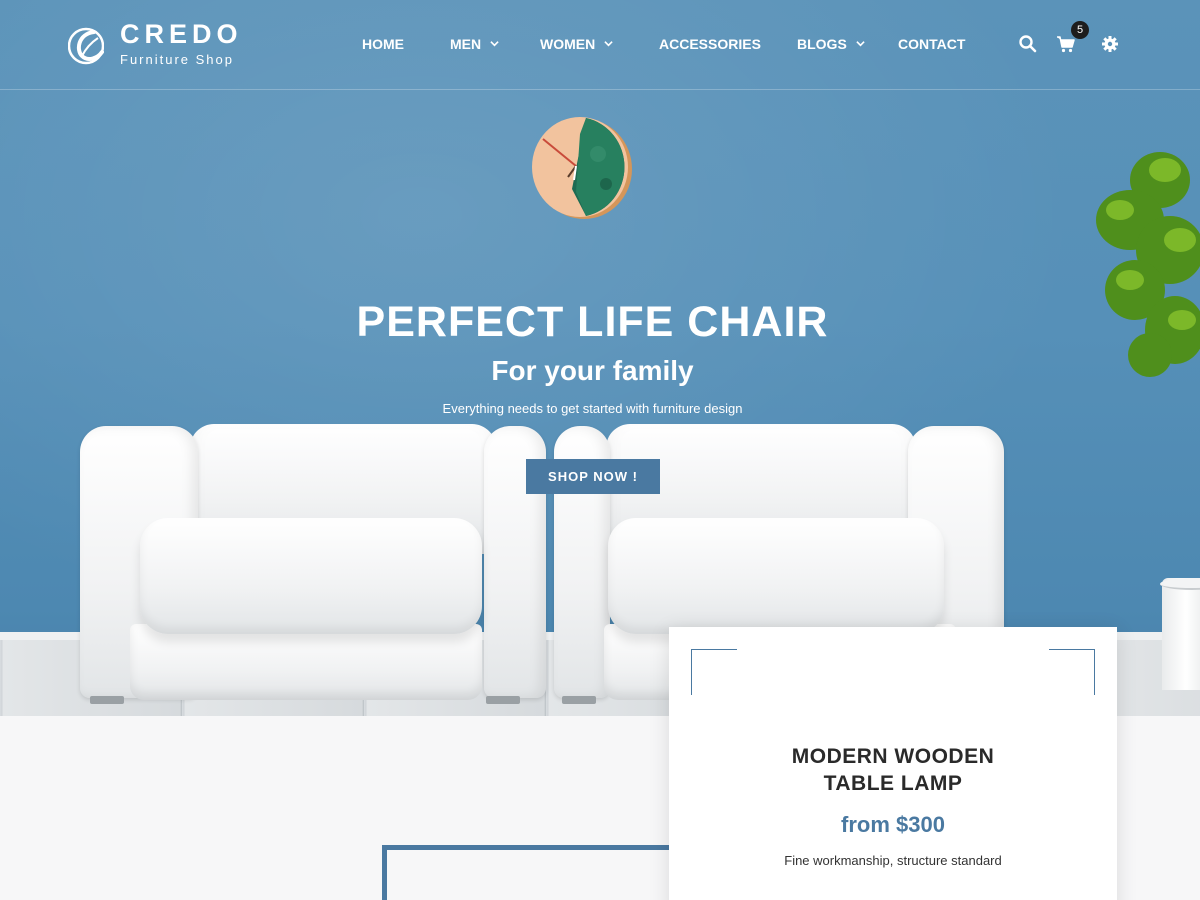 The image size is (1200, 900). I want to click on product-price: from $300, so click(893, 824).